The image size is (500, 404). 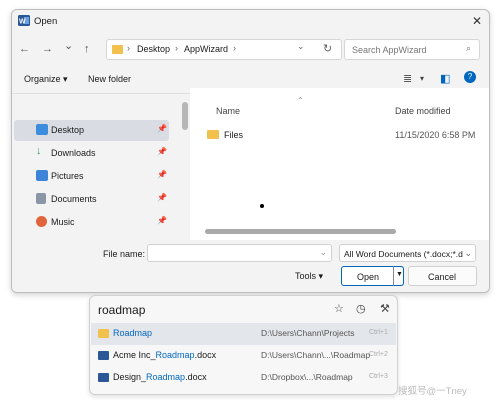 What do you see at coordinates (403, 254) in the screenshot?
I see `file-type-value: All Word Documents (*.docx;*.d` at bounding box center [403, 254].